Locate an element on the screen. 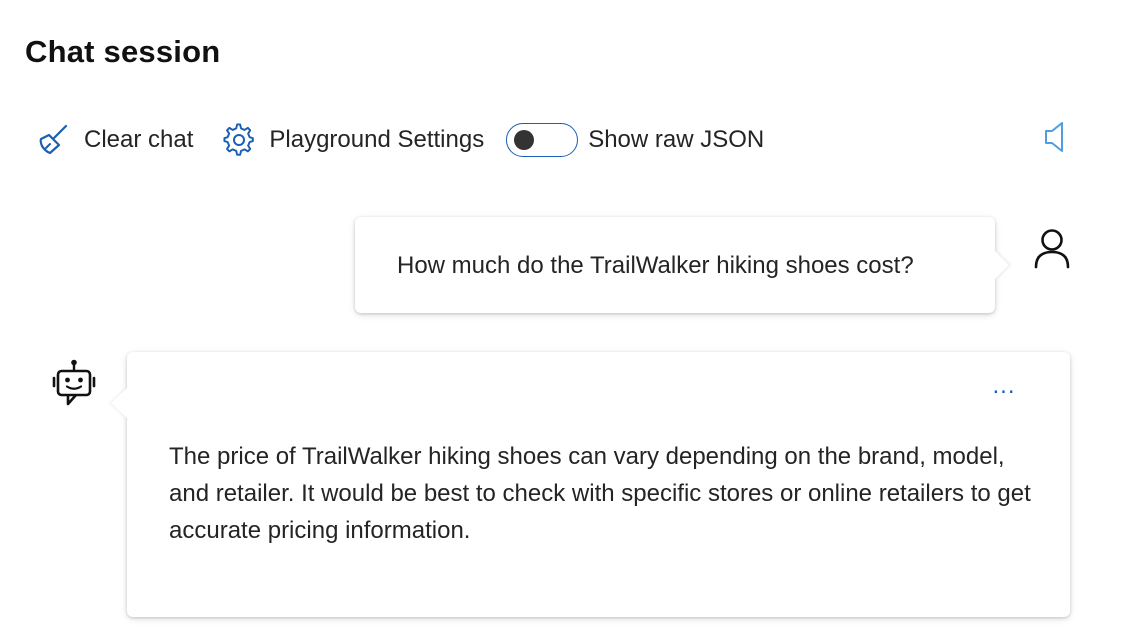 The image size is (1126, 643). playground-settings-button: Playground Settings is located at coordinates (352, 140).